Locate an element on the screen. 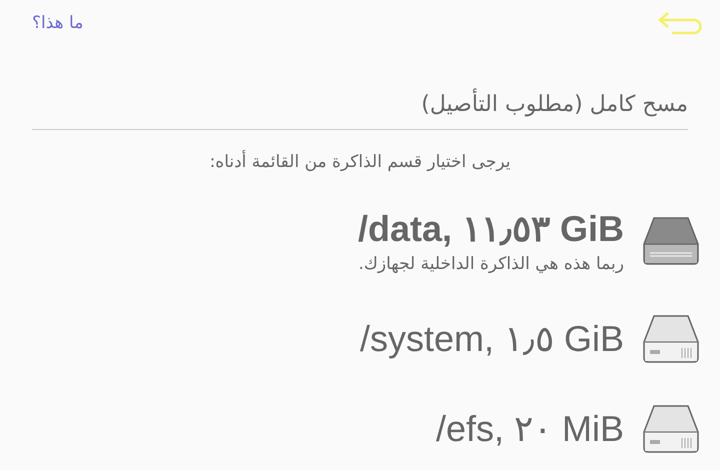 The height and width of the screenshot is (470, 720). help-link: ما هذا؟ is located at coordinates (58, 23).